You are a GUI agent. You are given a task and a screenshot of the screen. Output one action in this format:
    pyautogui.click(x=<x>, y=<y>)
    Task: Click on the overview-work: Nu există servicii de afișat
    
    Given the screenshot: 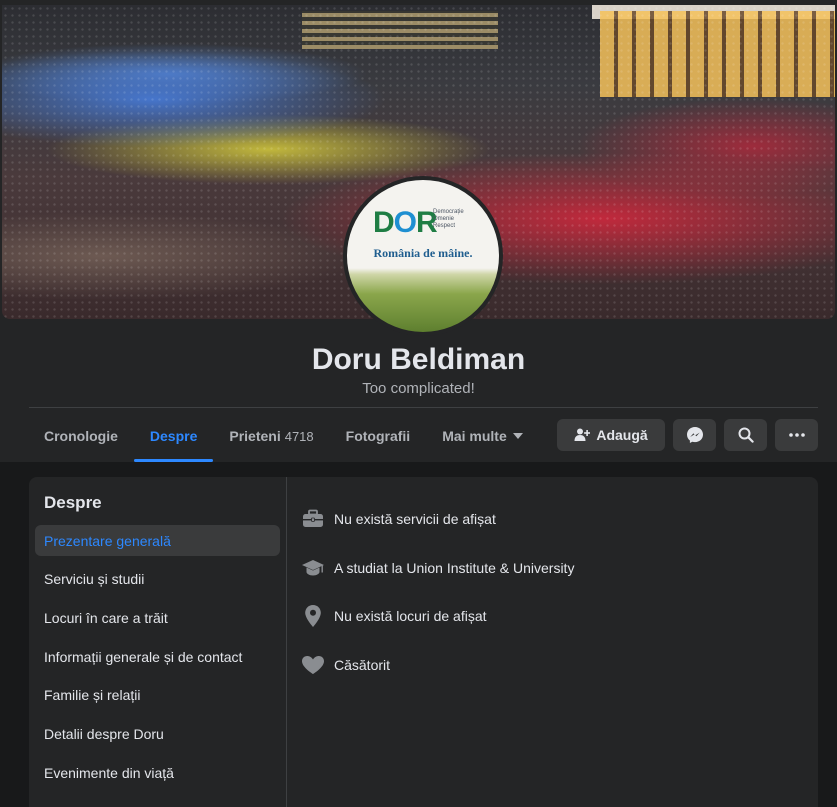 What is the action you would take?
    pyautogui.click(x=559, y=519)
    